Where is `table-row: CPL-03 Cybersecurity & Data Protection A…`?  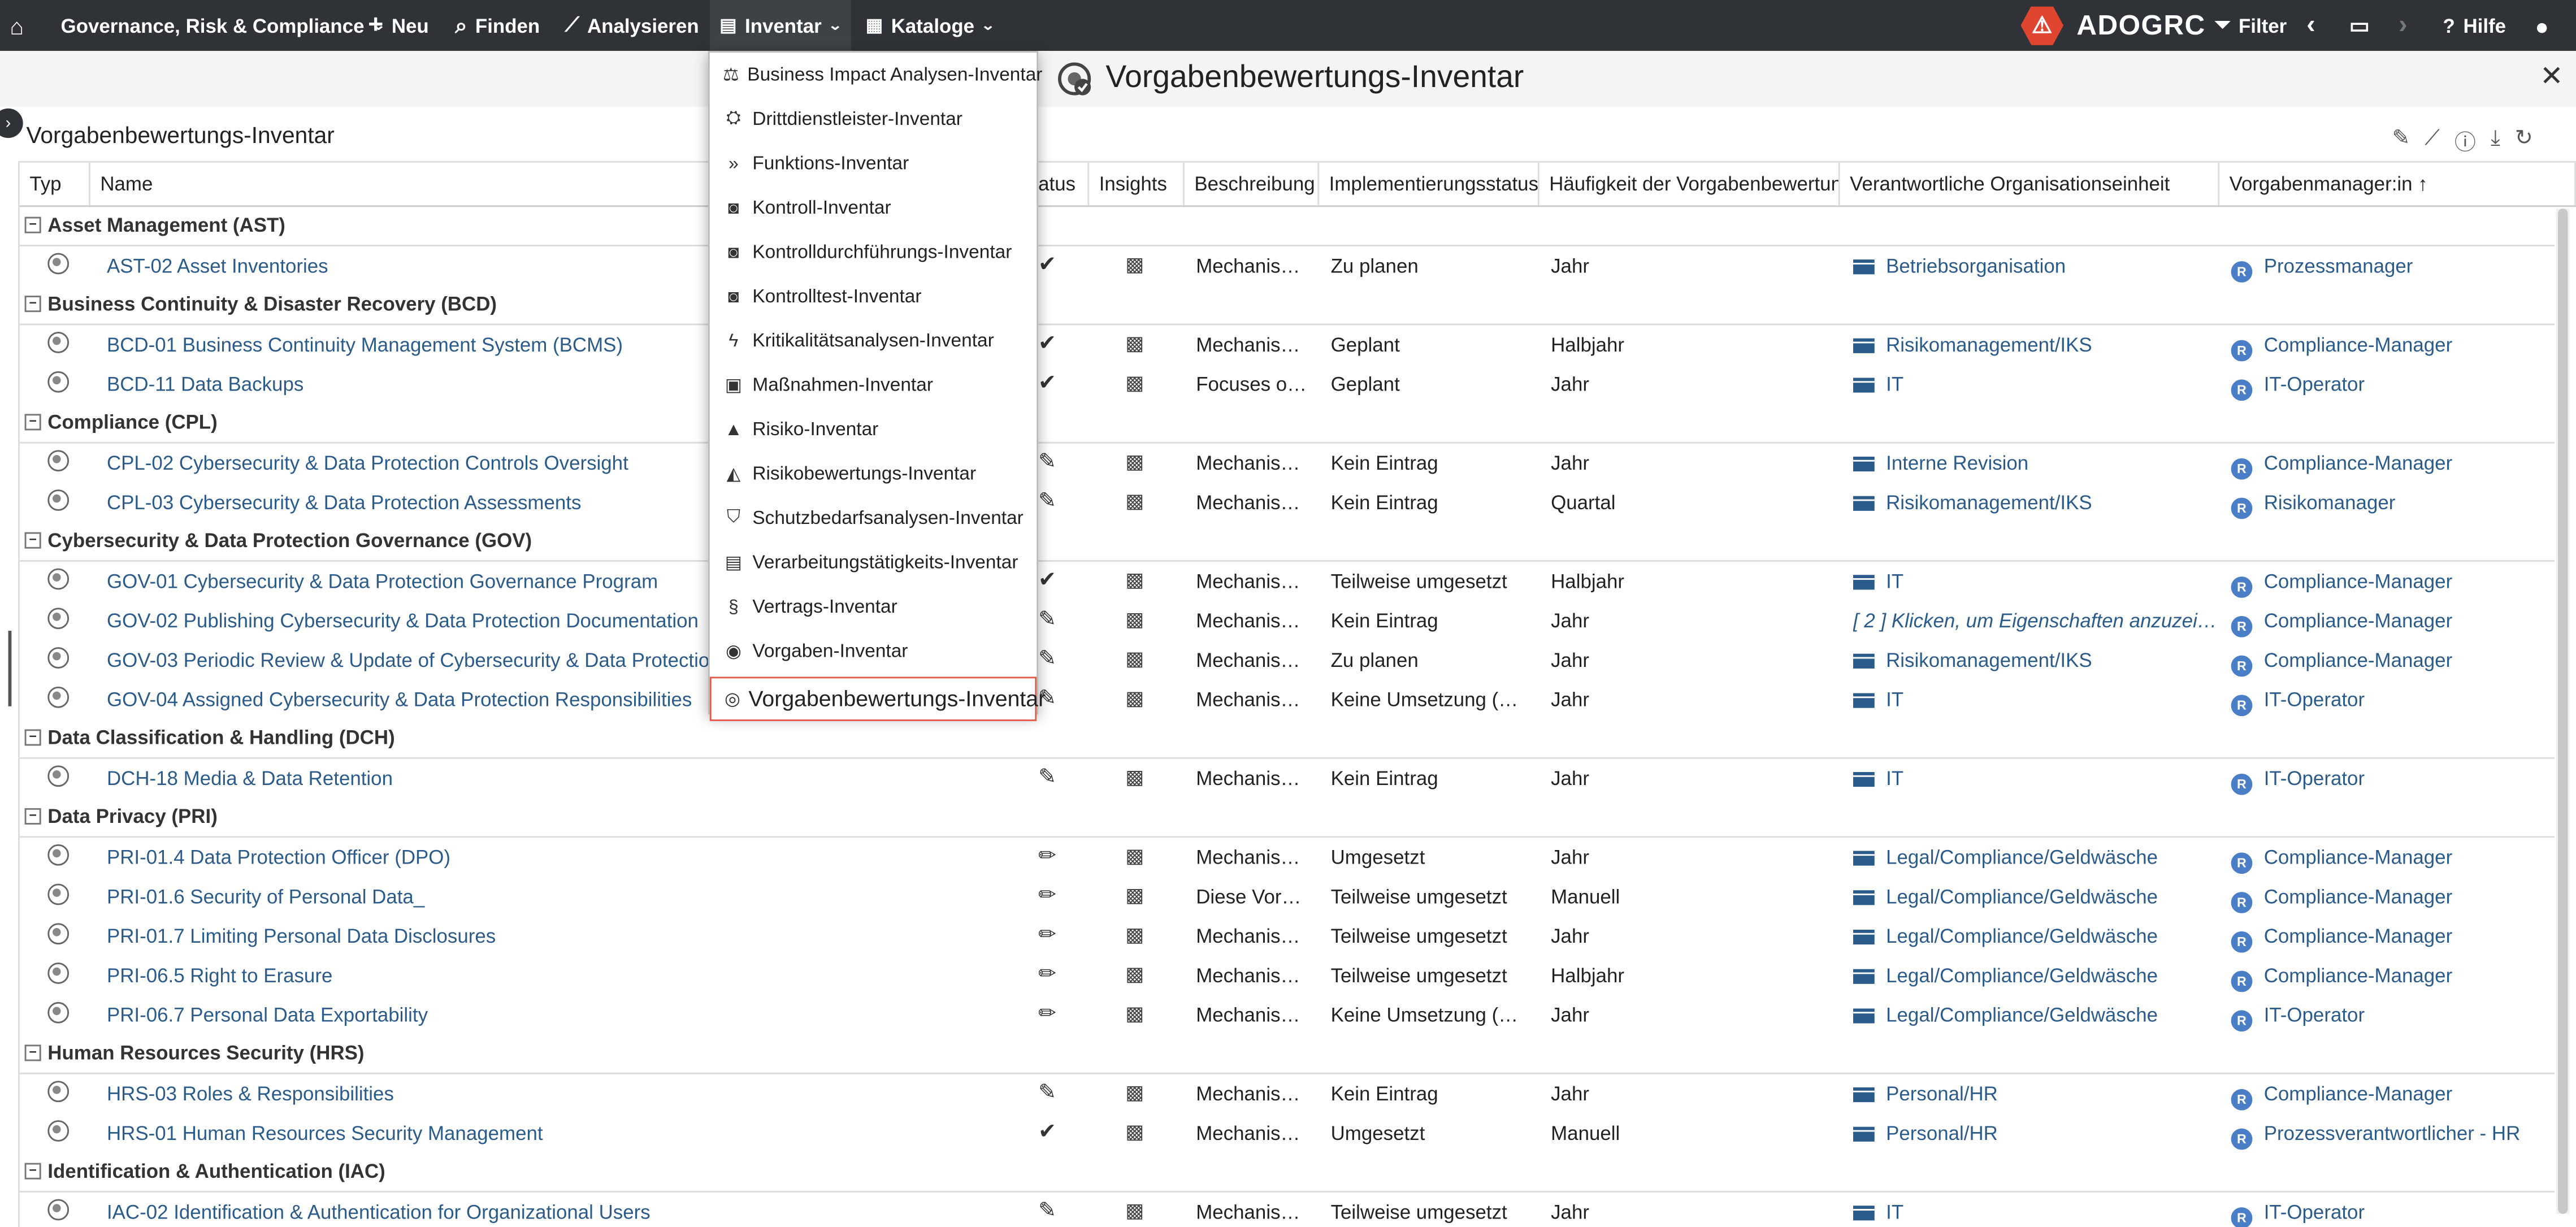 table-row: CPL-03 Cybersecurity & Data Protection A… is located at coordinates (1287, 502).